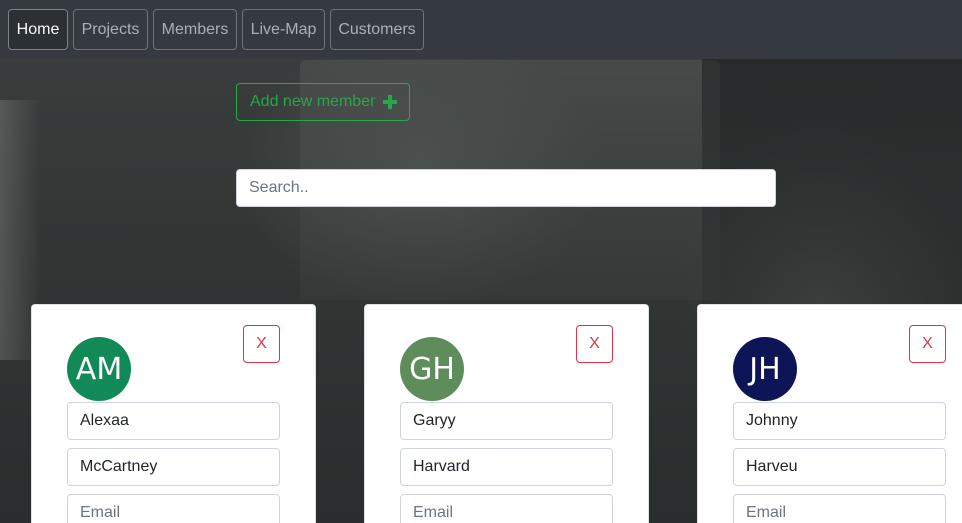 This screenshot has width=962, height=523. I want to click on plus-icon, so click(390, 102).